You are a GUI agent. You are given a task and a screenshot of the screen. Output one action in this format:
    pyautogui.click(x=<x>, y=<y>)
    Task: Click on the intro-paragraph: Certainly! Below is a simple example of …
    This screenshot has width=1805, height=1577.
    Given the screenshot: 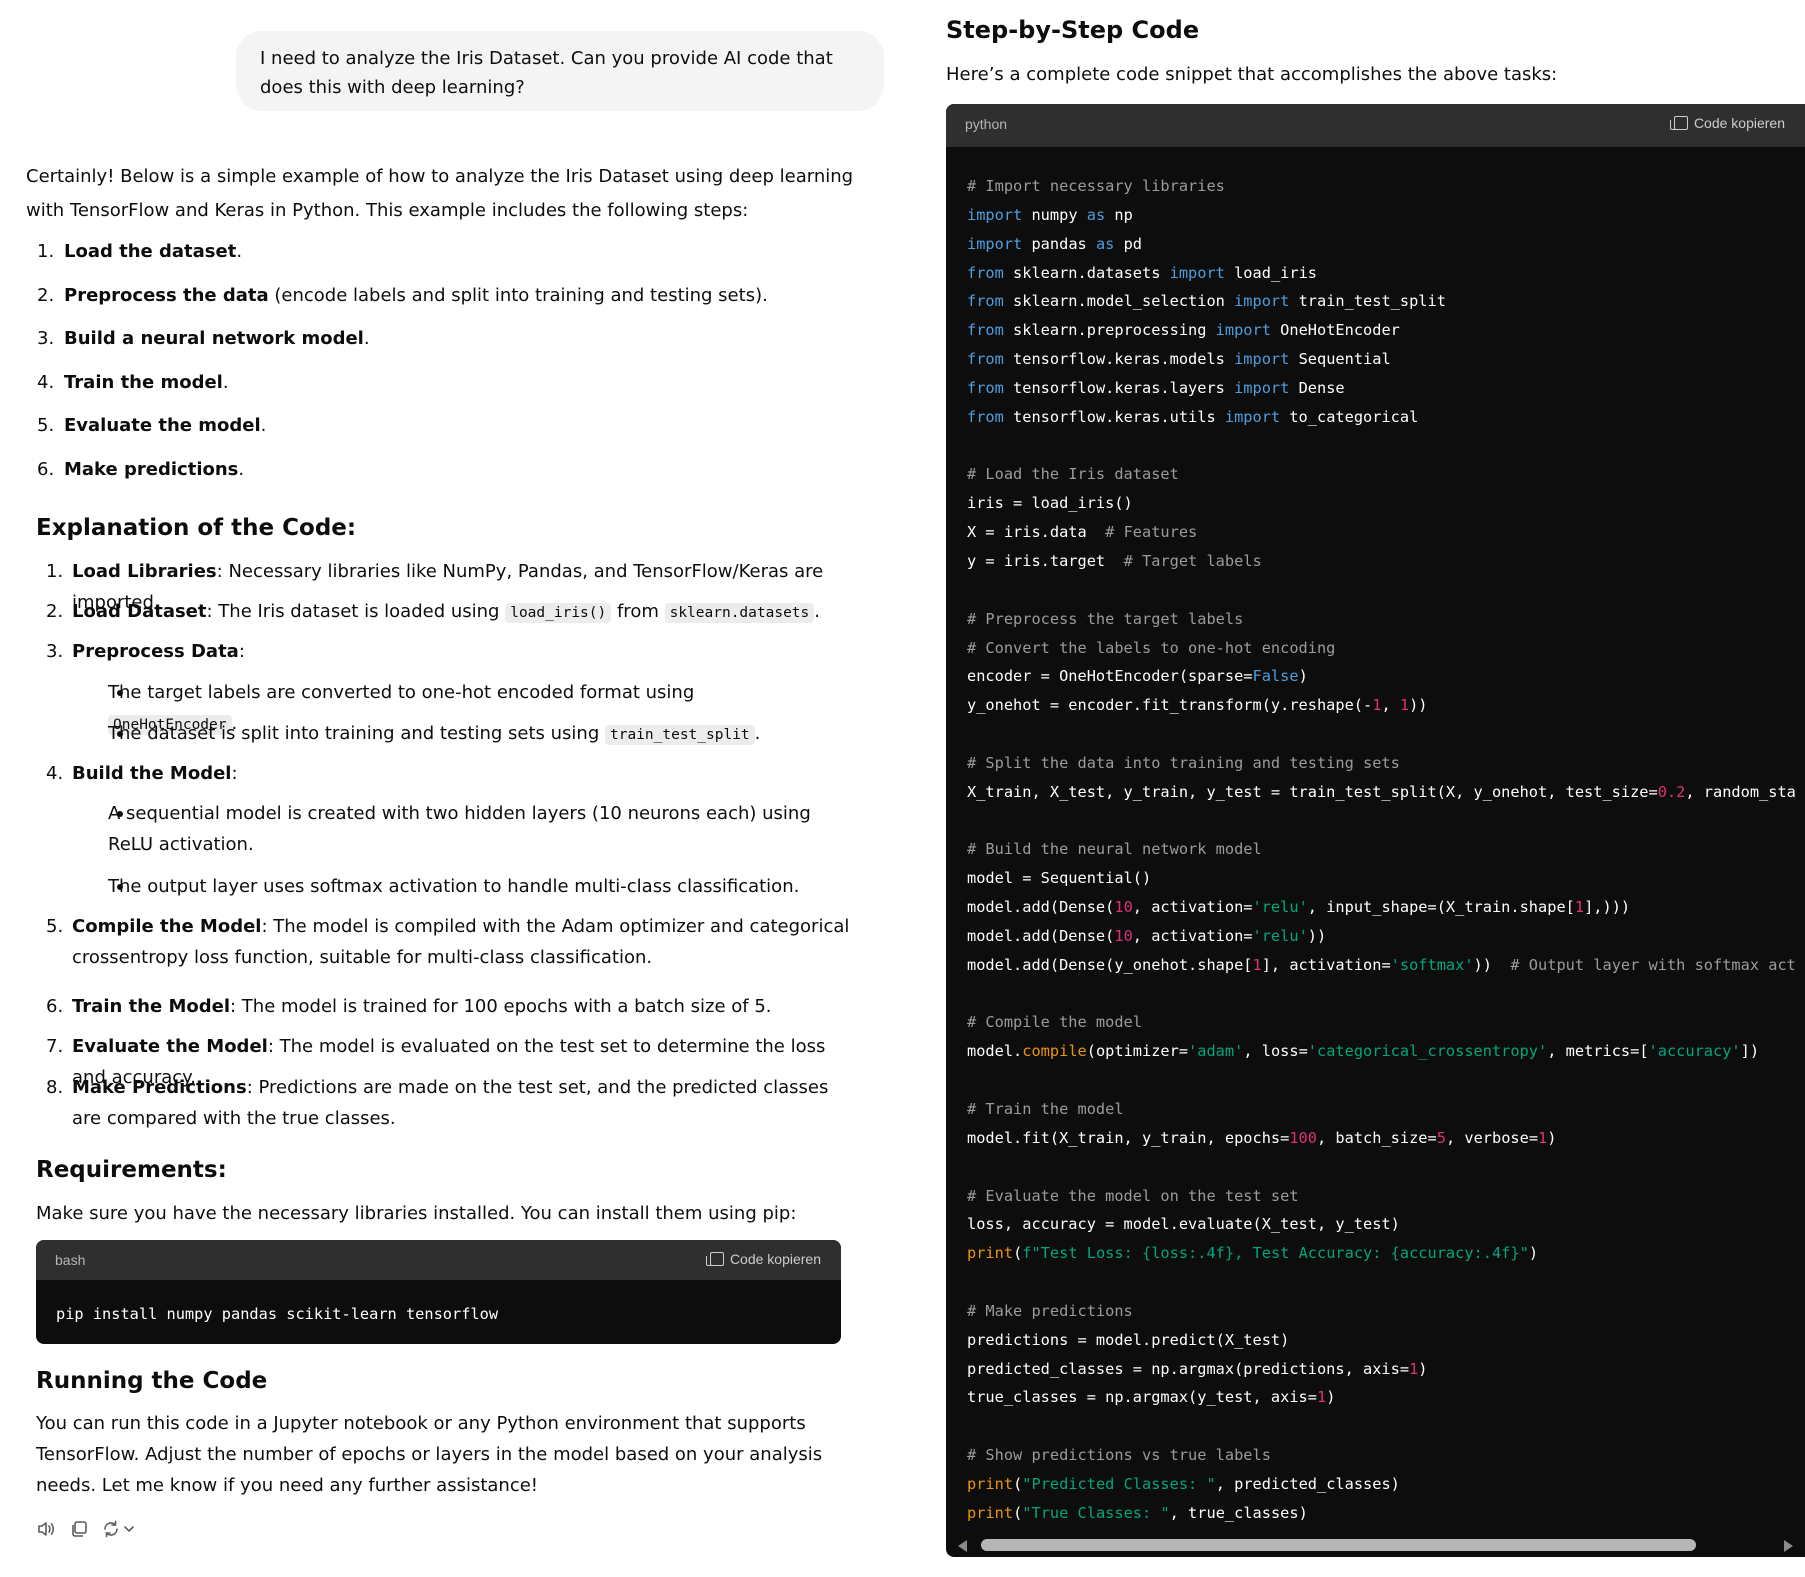 What is the action you would take?
    pyautogui.click(x=440, y=193)
    